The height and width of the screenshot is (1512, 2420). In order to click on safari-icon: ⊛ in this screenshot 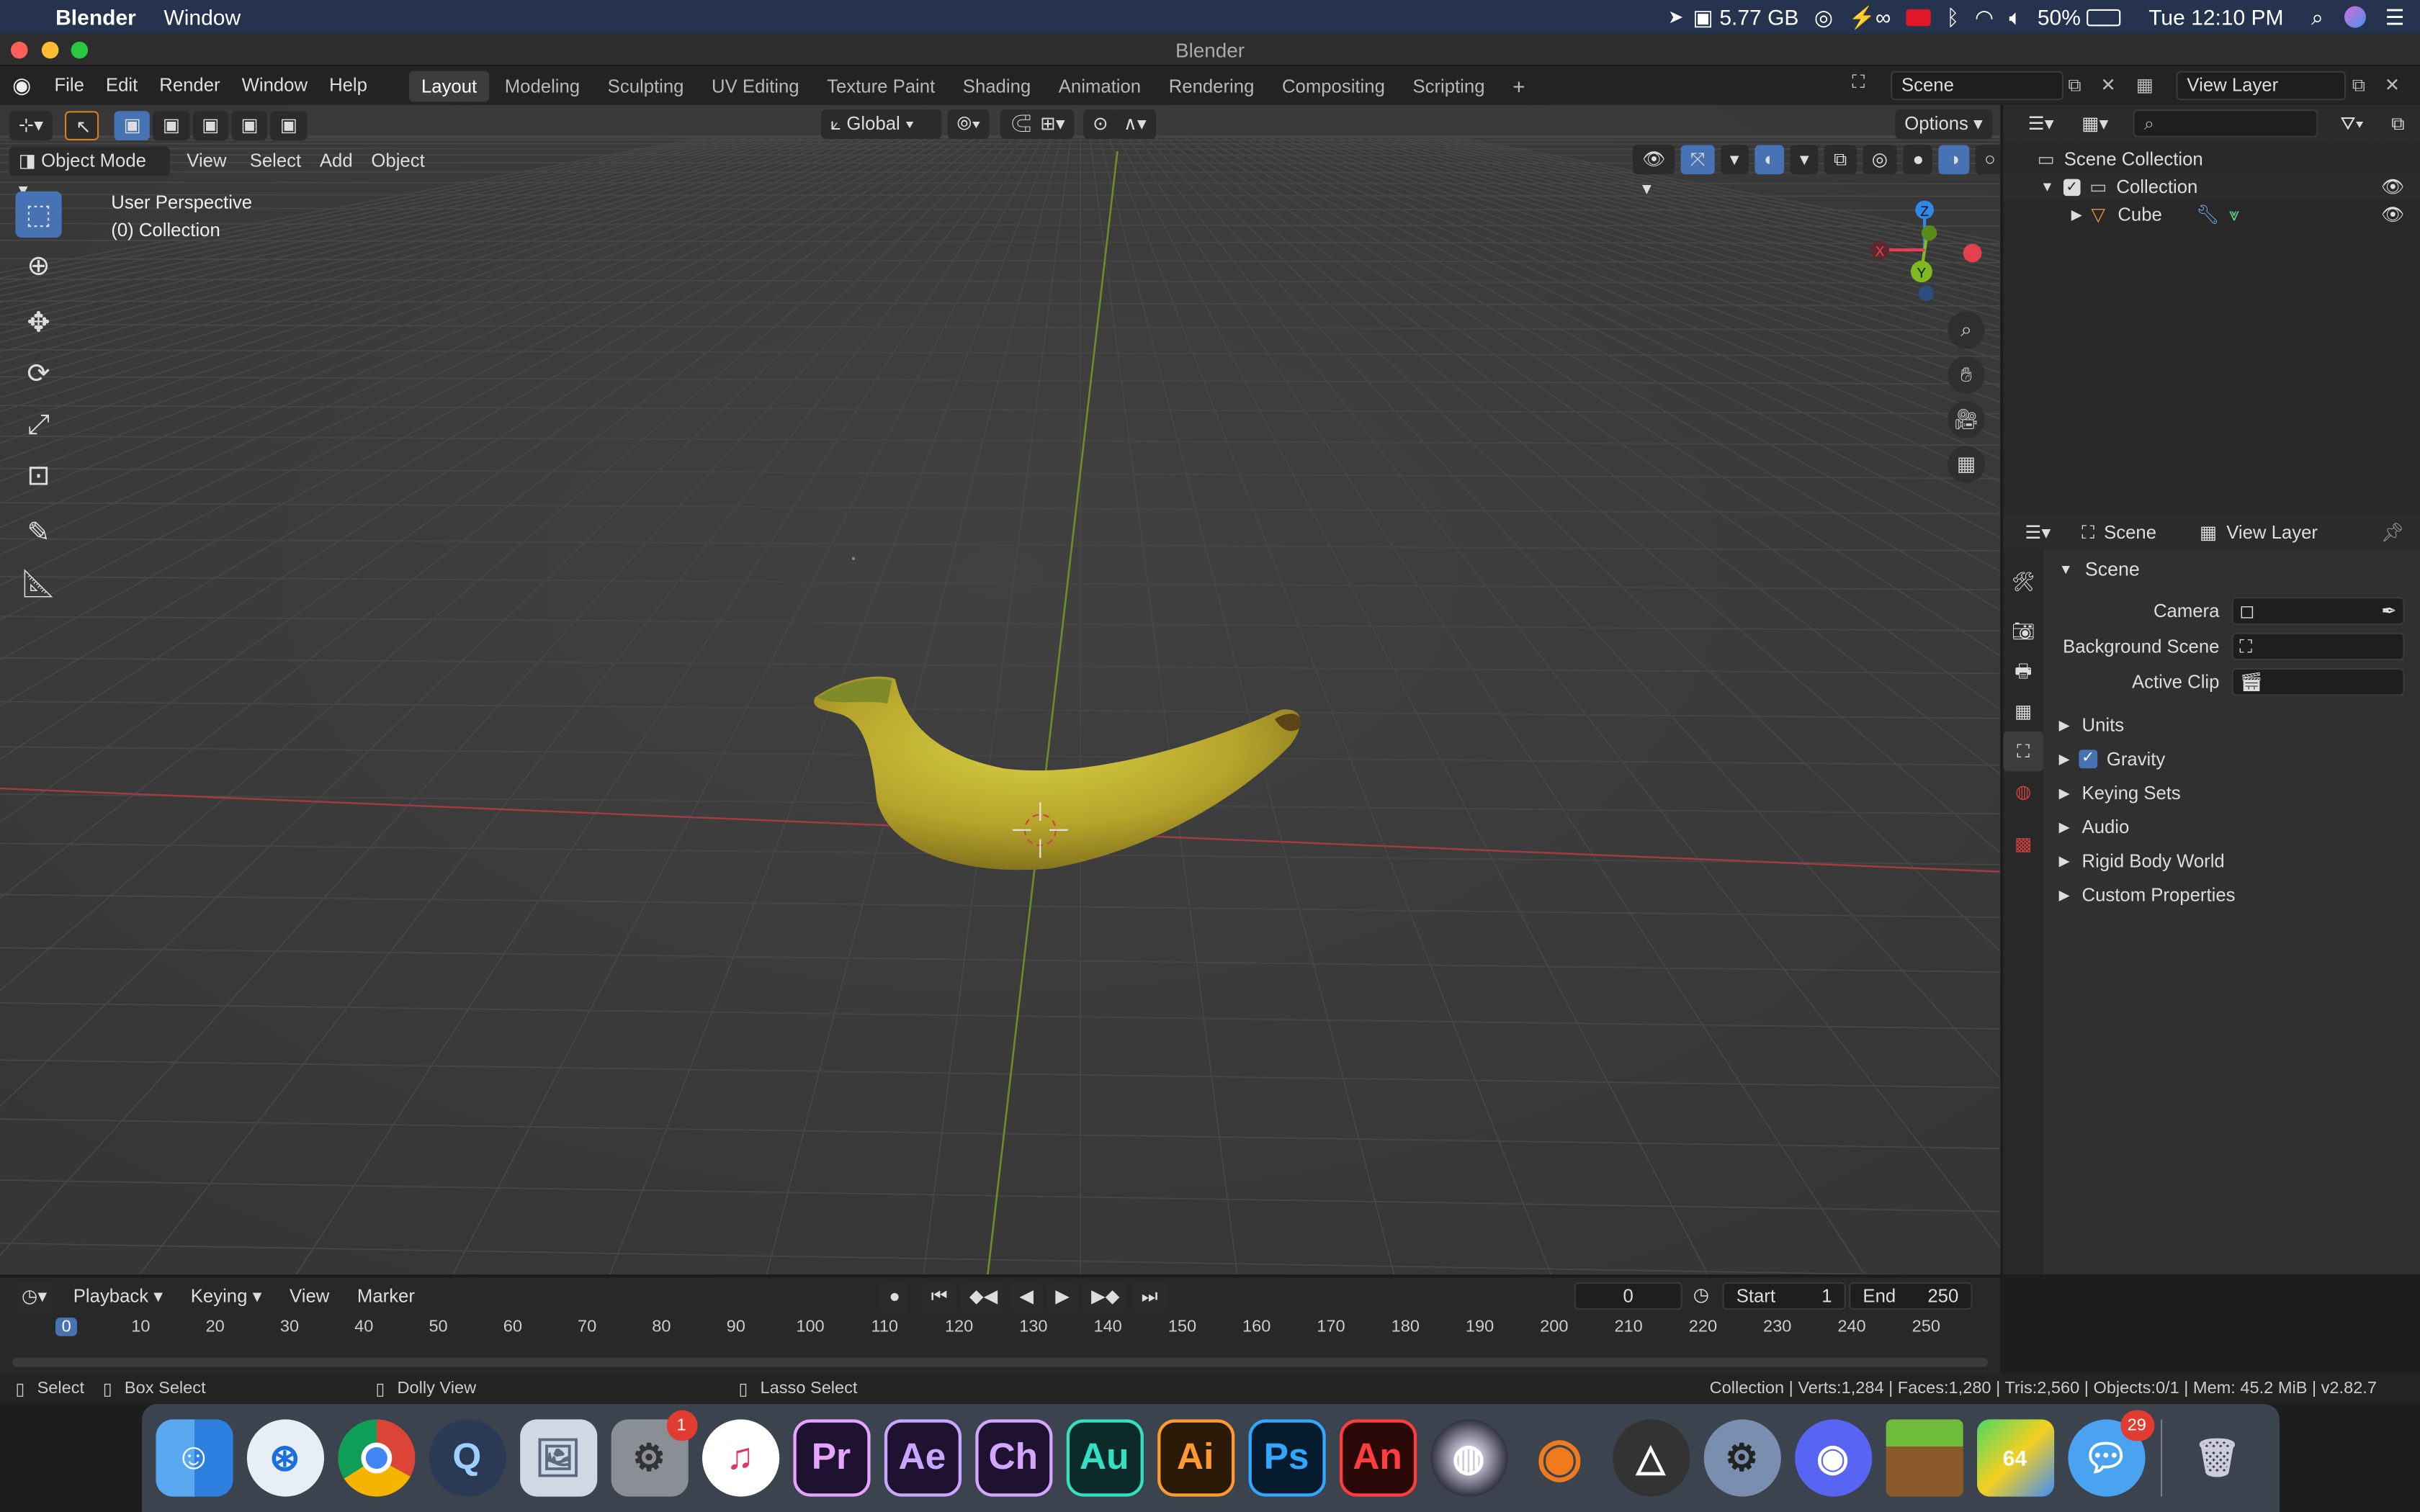, I will do `click(284, 1458)`.